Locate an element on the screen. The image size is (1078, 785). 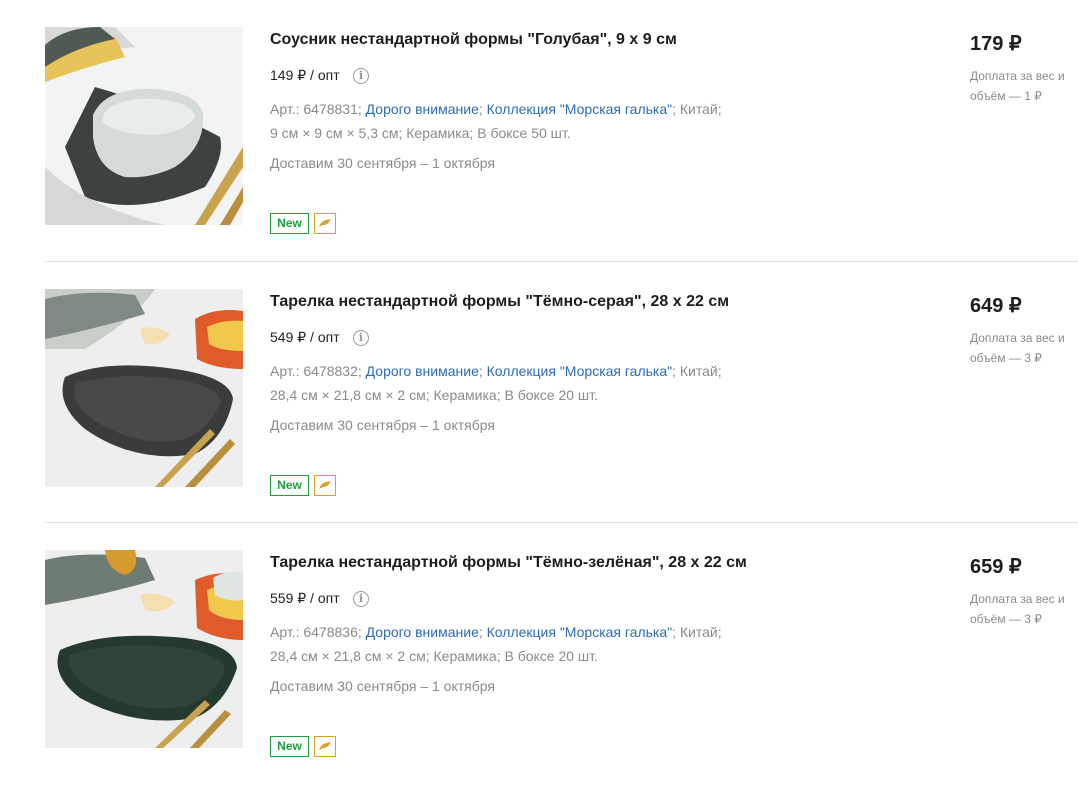
ceramic-bowl-photo-icon is located at coordinates (144, 126).